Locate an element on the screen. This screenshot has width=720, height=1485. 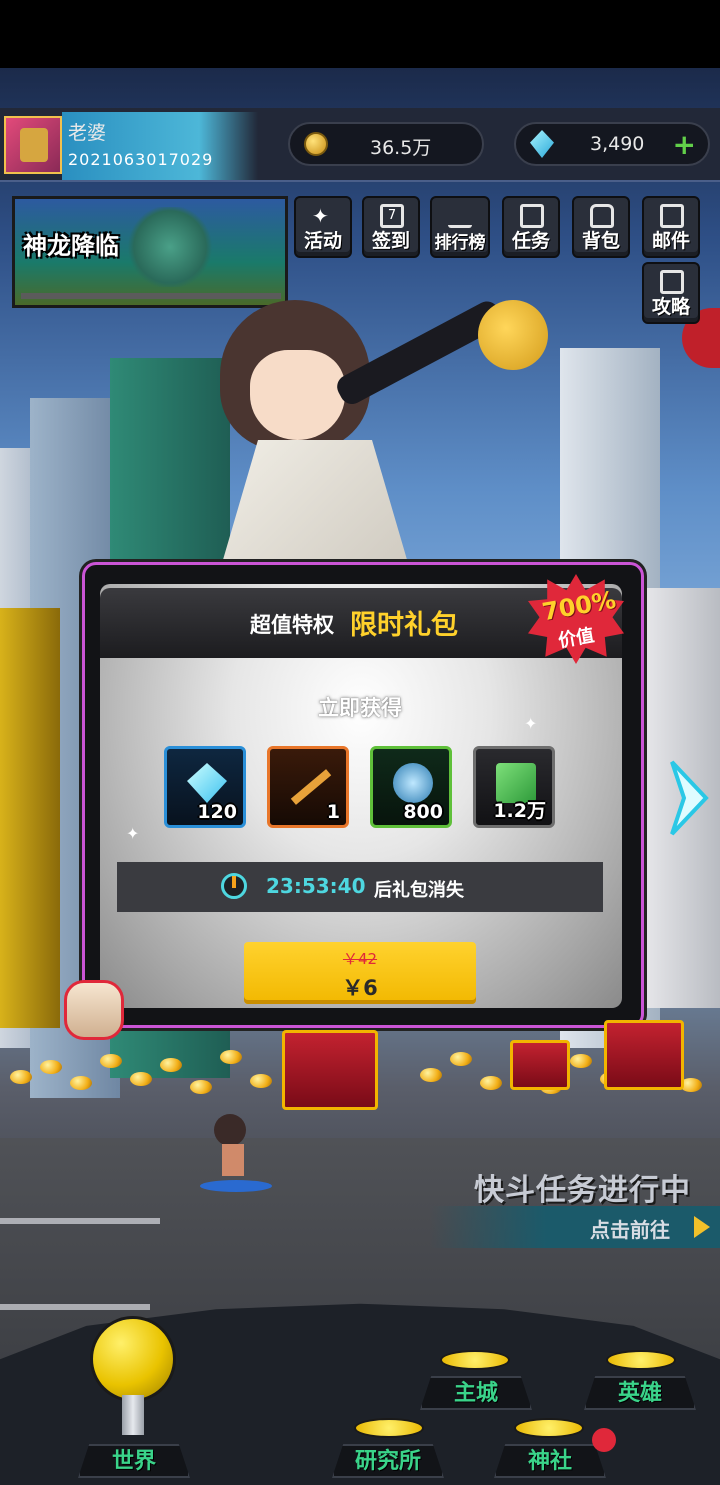
gold-amount: 36.5万 is located at coordinates (401, 148).